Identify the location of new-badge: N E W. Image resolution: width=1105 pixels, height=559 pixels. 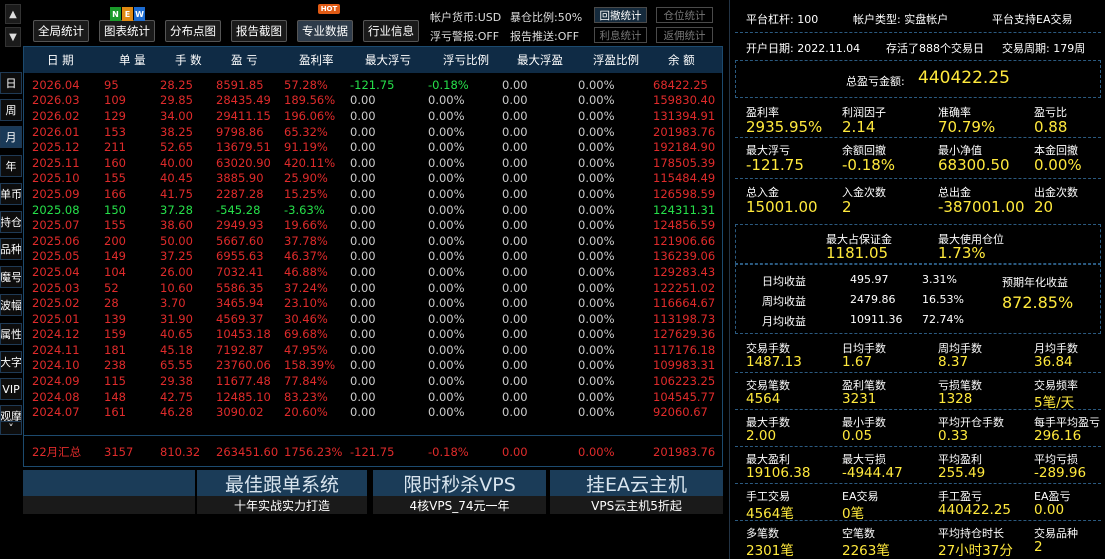
(127, 14).